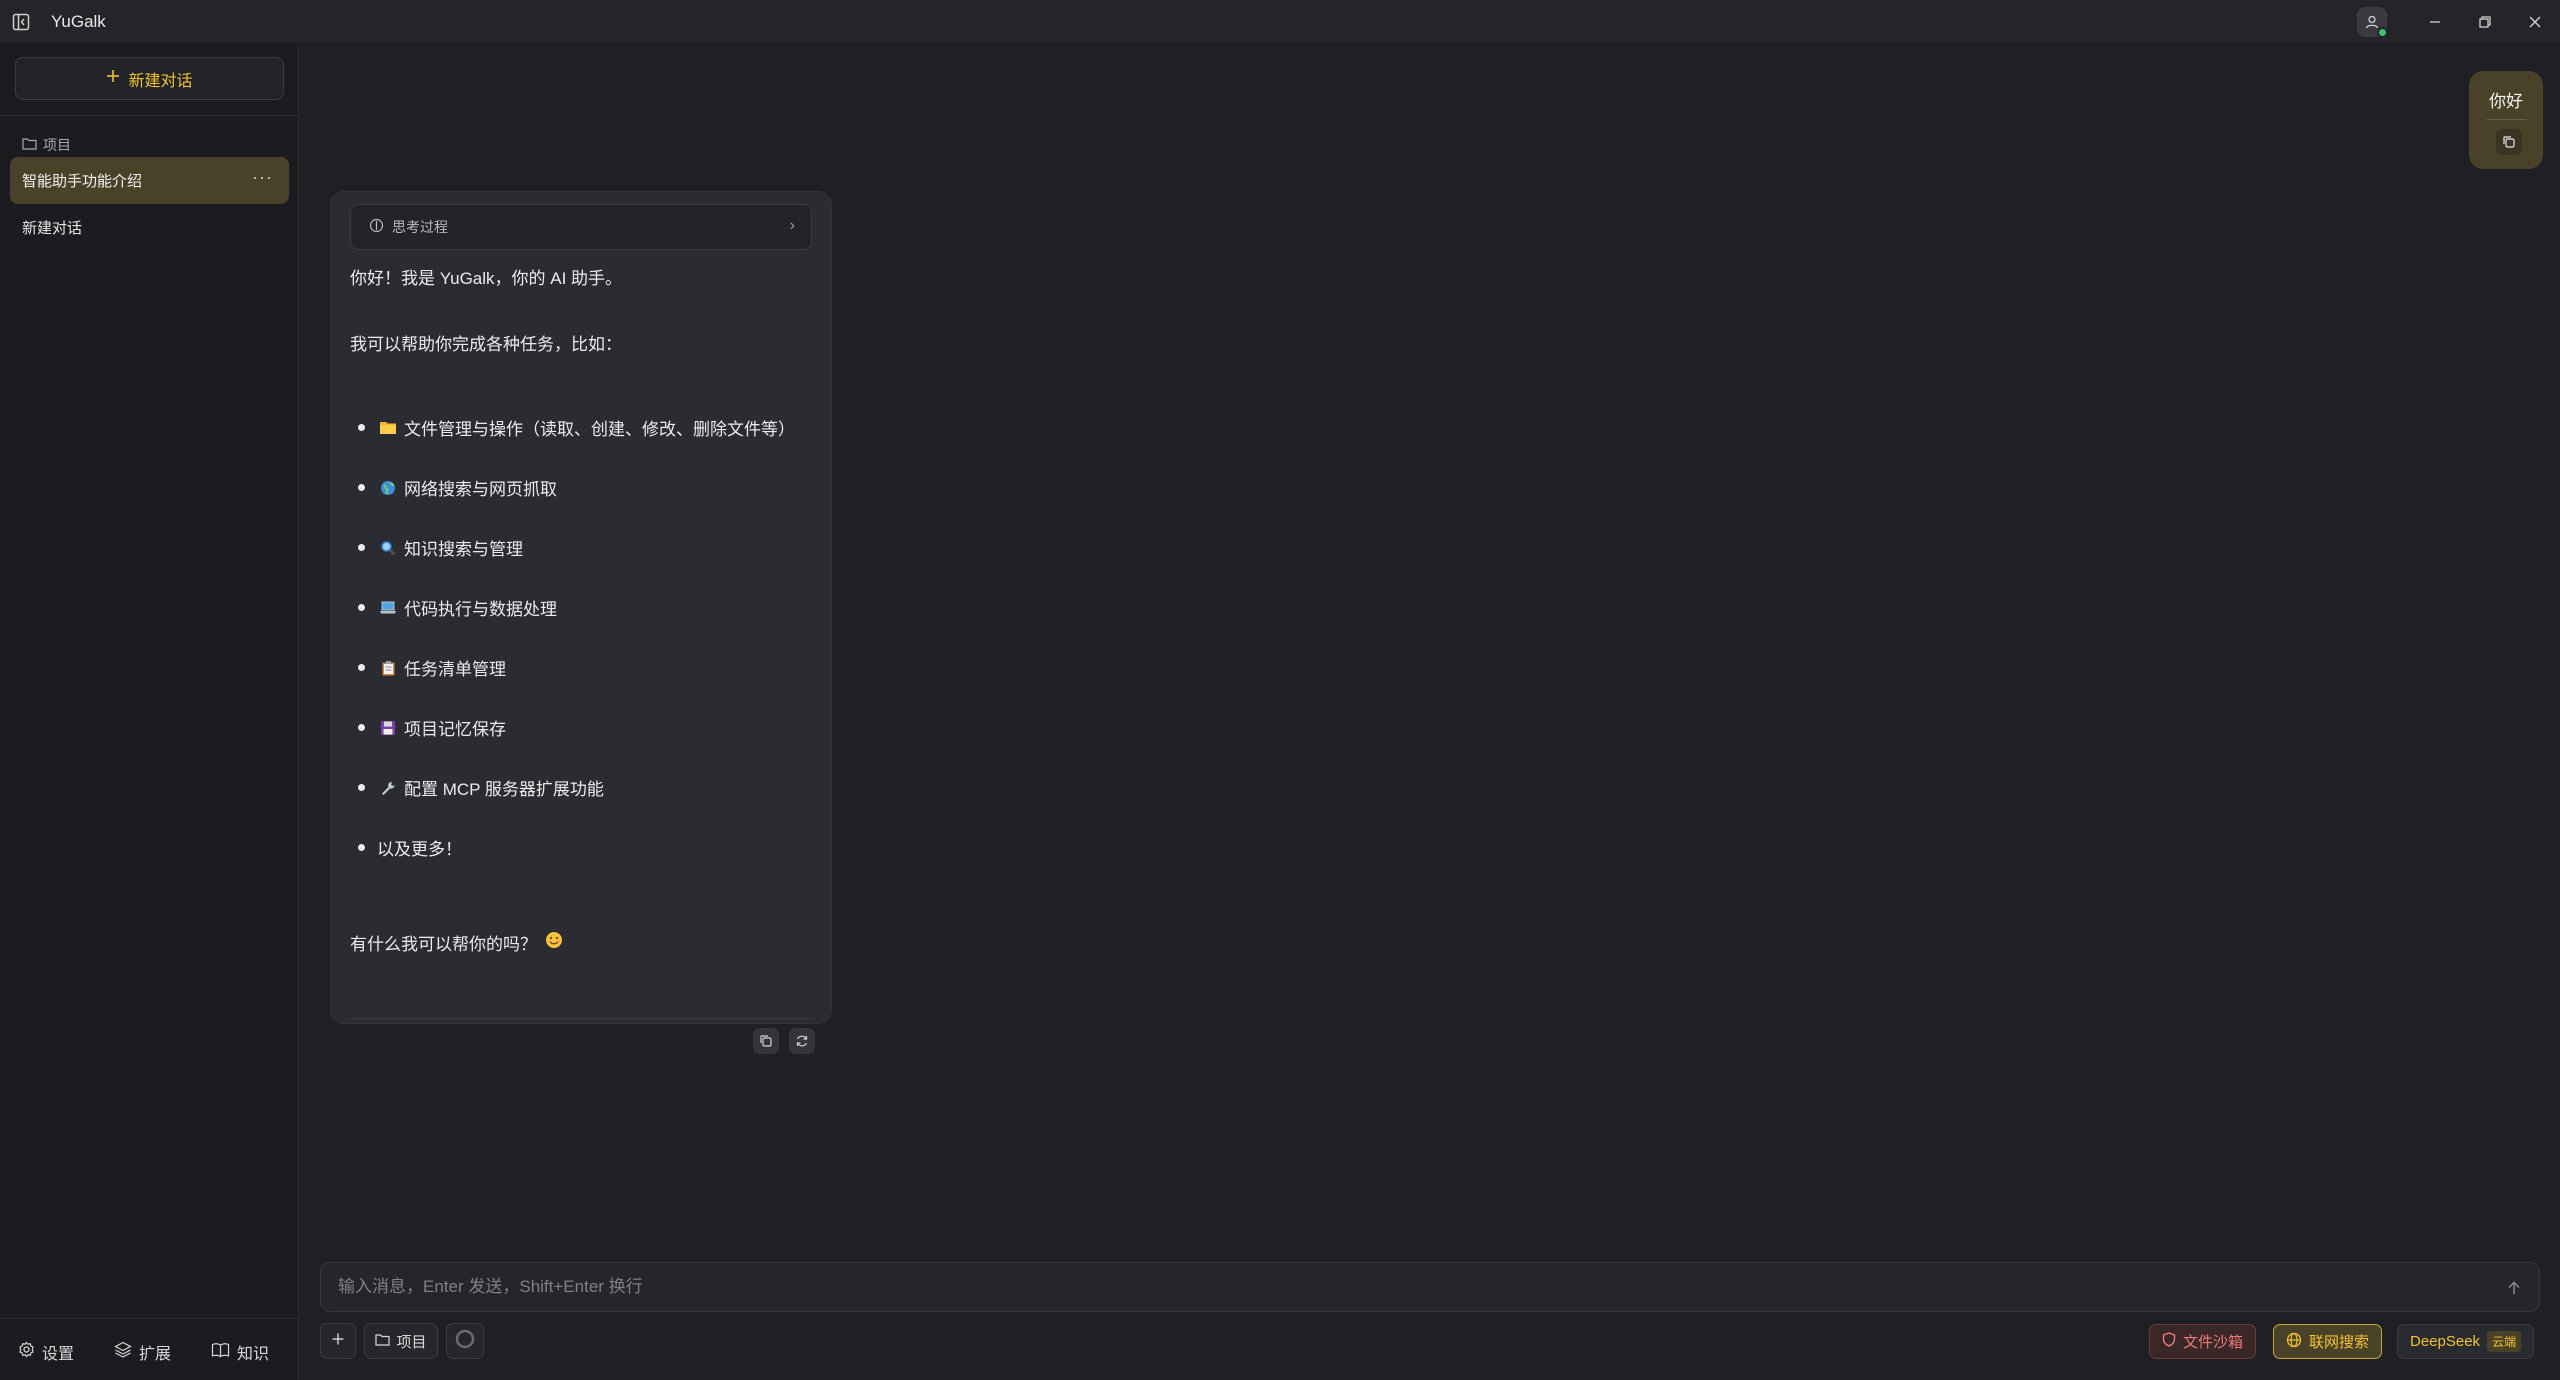 This screenshot has height=1380, width=2560. What do you see at coordinates (2506, 101) in the screenshot?
I see `user-message-text: 你好` at bounding box center [2506, 101].